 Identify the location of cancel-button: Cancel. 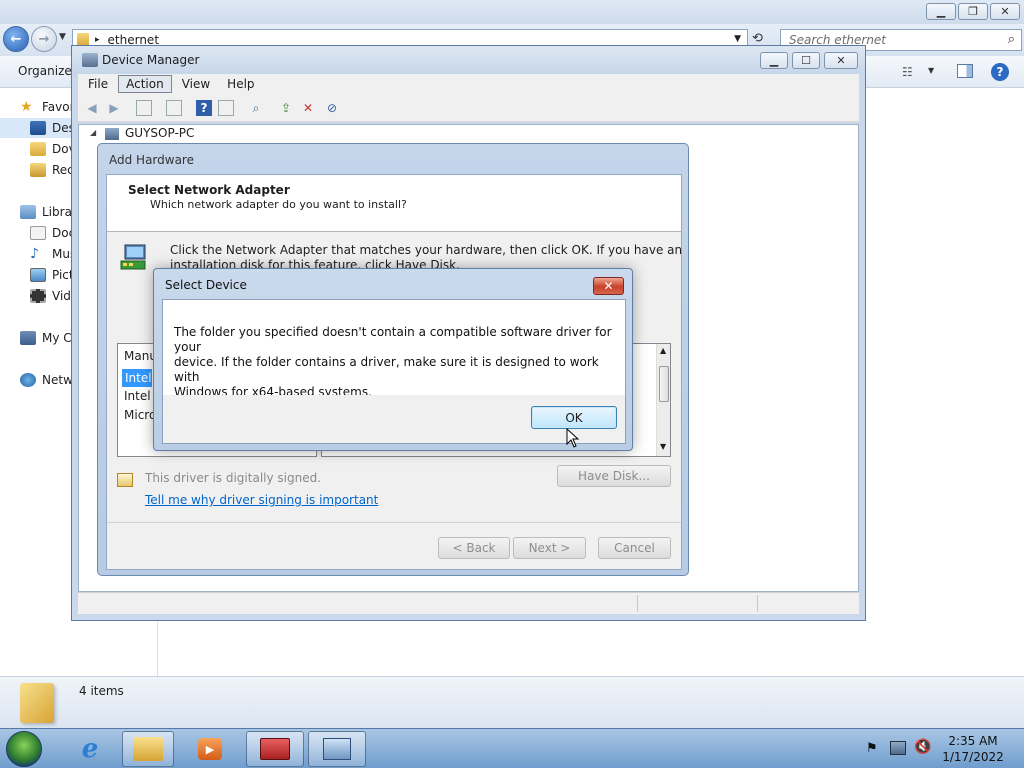
(634, 548).